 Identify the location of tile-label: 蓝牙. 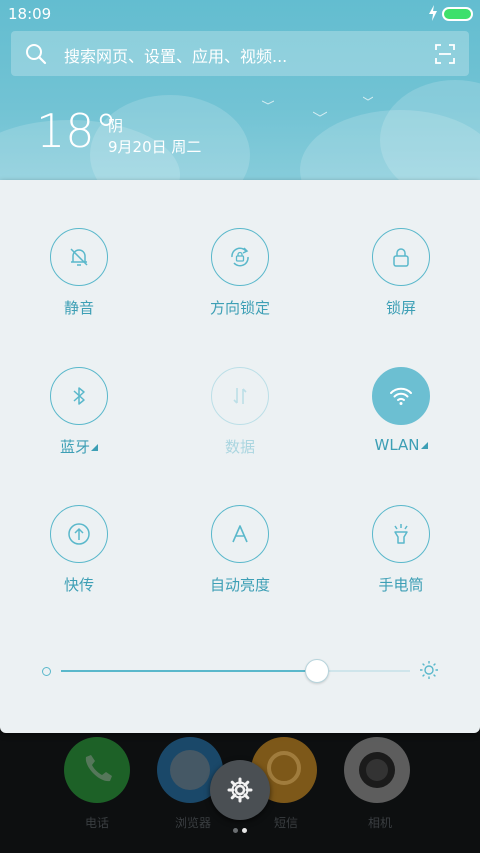
(79, 446).